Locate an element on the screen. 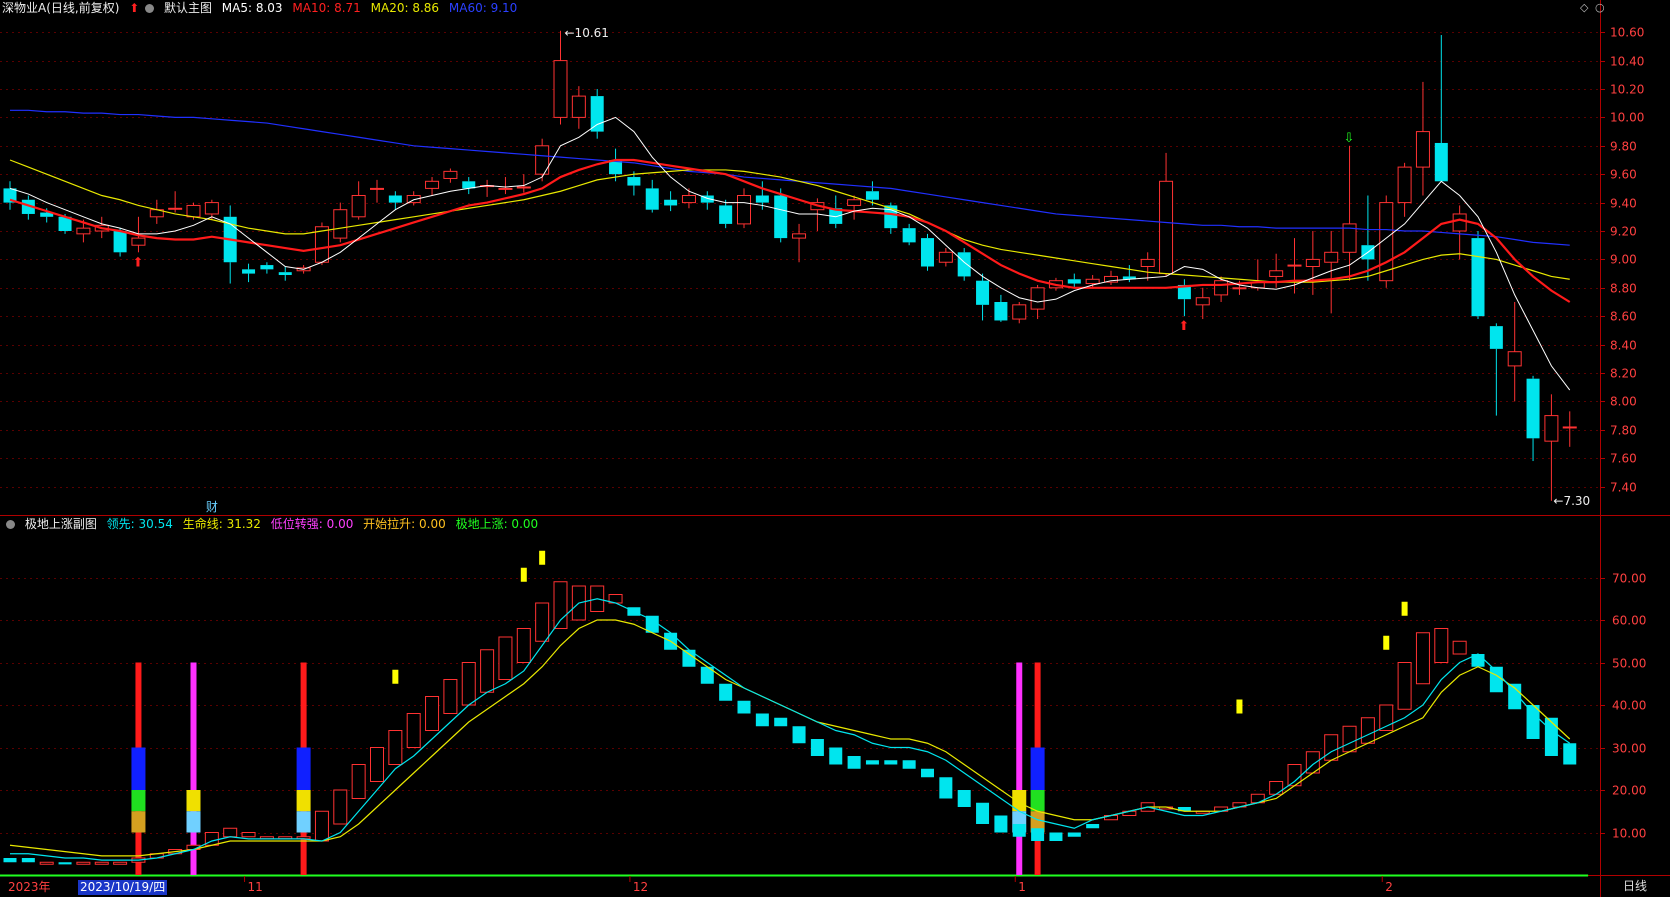 The height and width of the screenshot is (897, 1670). circle-icon: ○ is located at coordinates (1600, 7).